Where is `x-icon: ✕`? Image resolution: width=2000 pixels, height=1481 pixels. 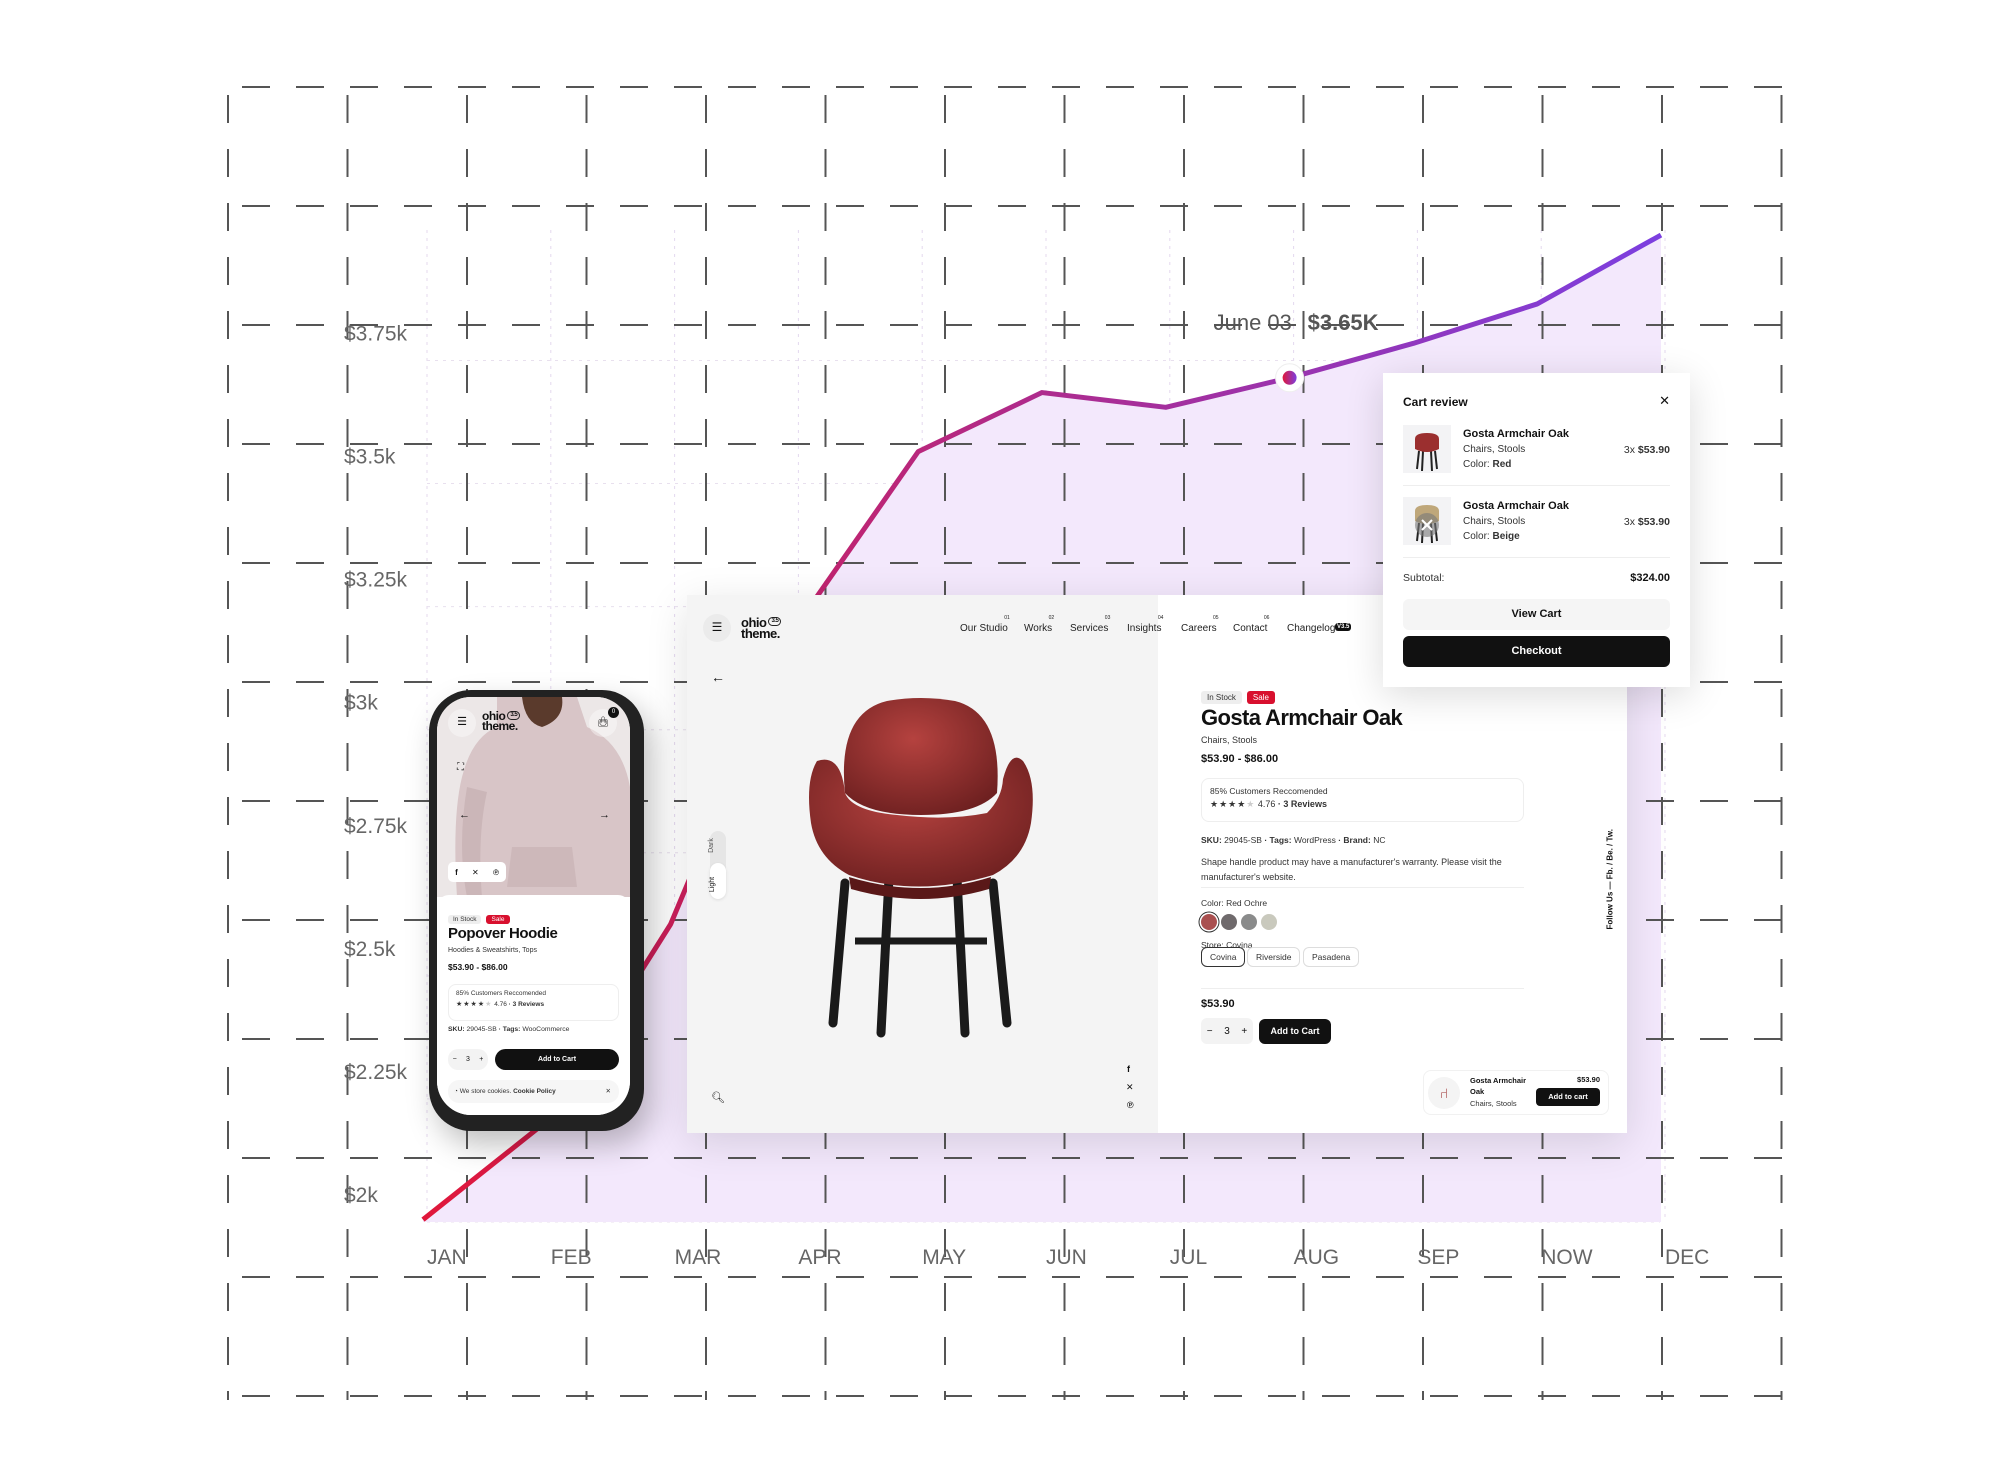 x-icon: ✕ is located at coordinates (475, 872).